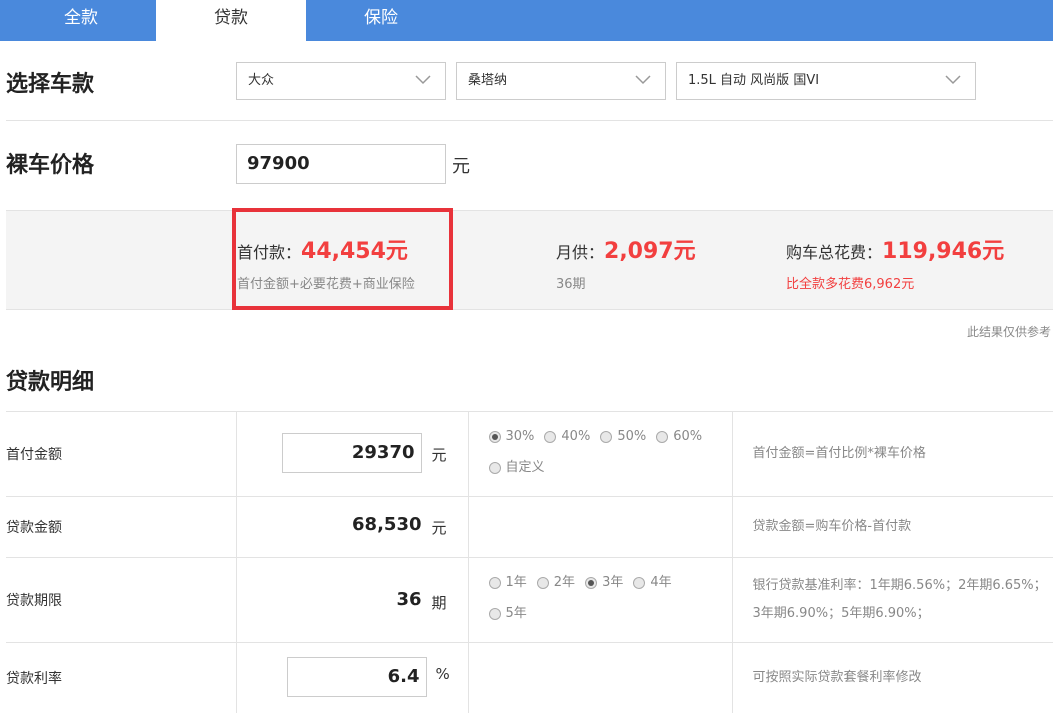 The height and width of the screenshot is (713, 1053). I want to click on radio-down-custom: 自定义, so click(517, 468).